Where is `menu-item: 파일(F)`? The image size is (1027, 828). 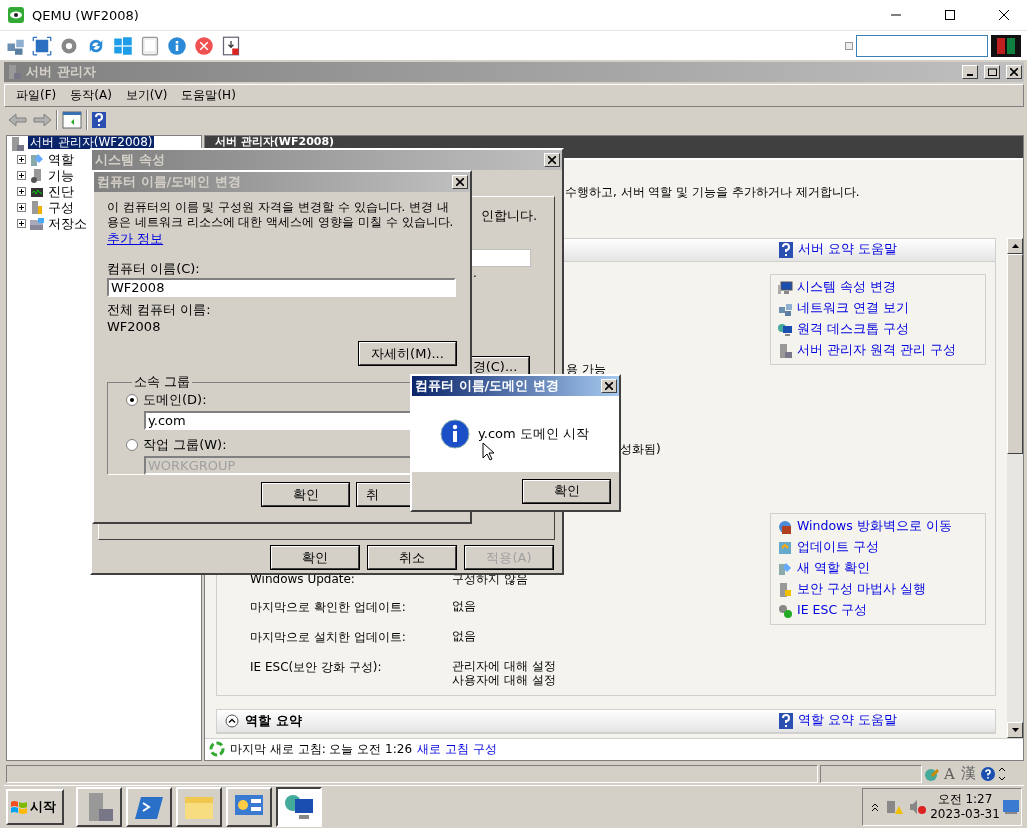
menu-item: 파일(F) is located at coordinates (36, 96).